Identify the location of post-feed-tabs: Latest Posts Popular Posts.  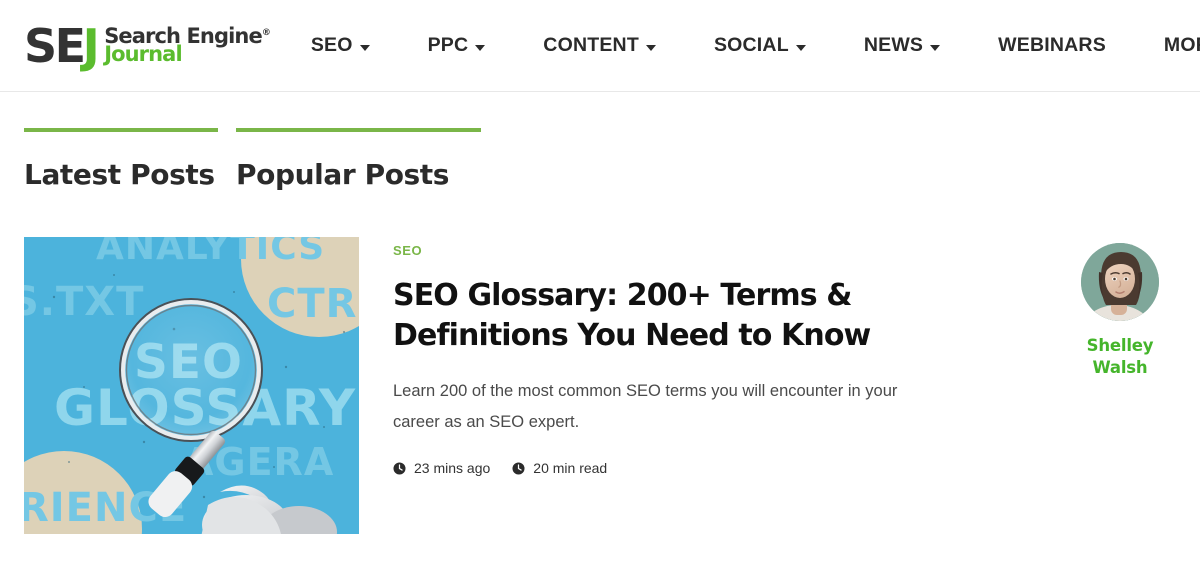
(600, 159).